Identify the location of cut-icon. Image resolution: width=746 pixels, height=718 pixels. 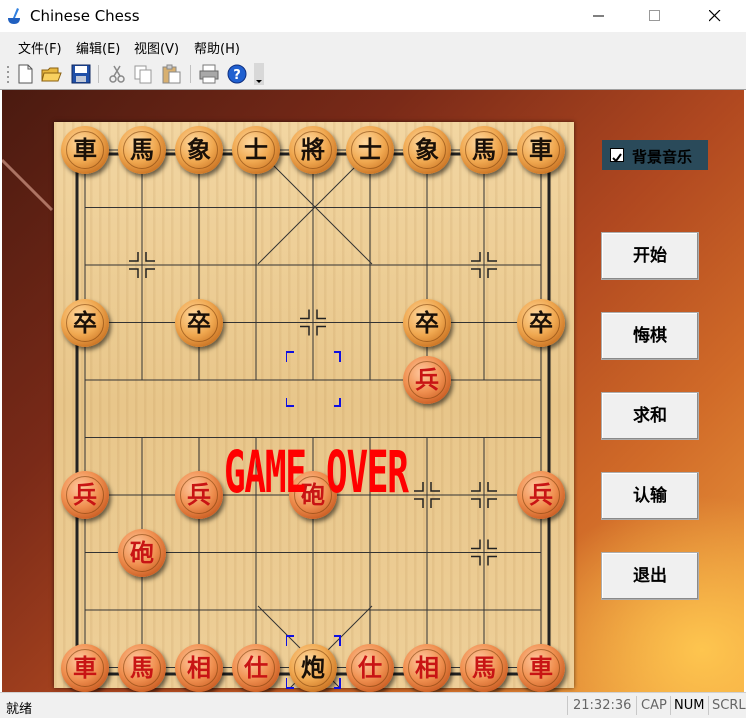
(117, 74).